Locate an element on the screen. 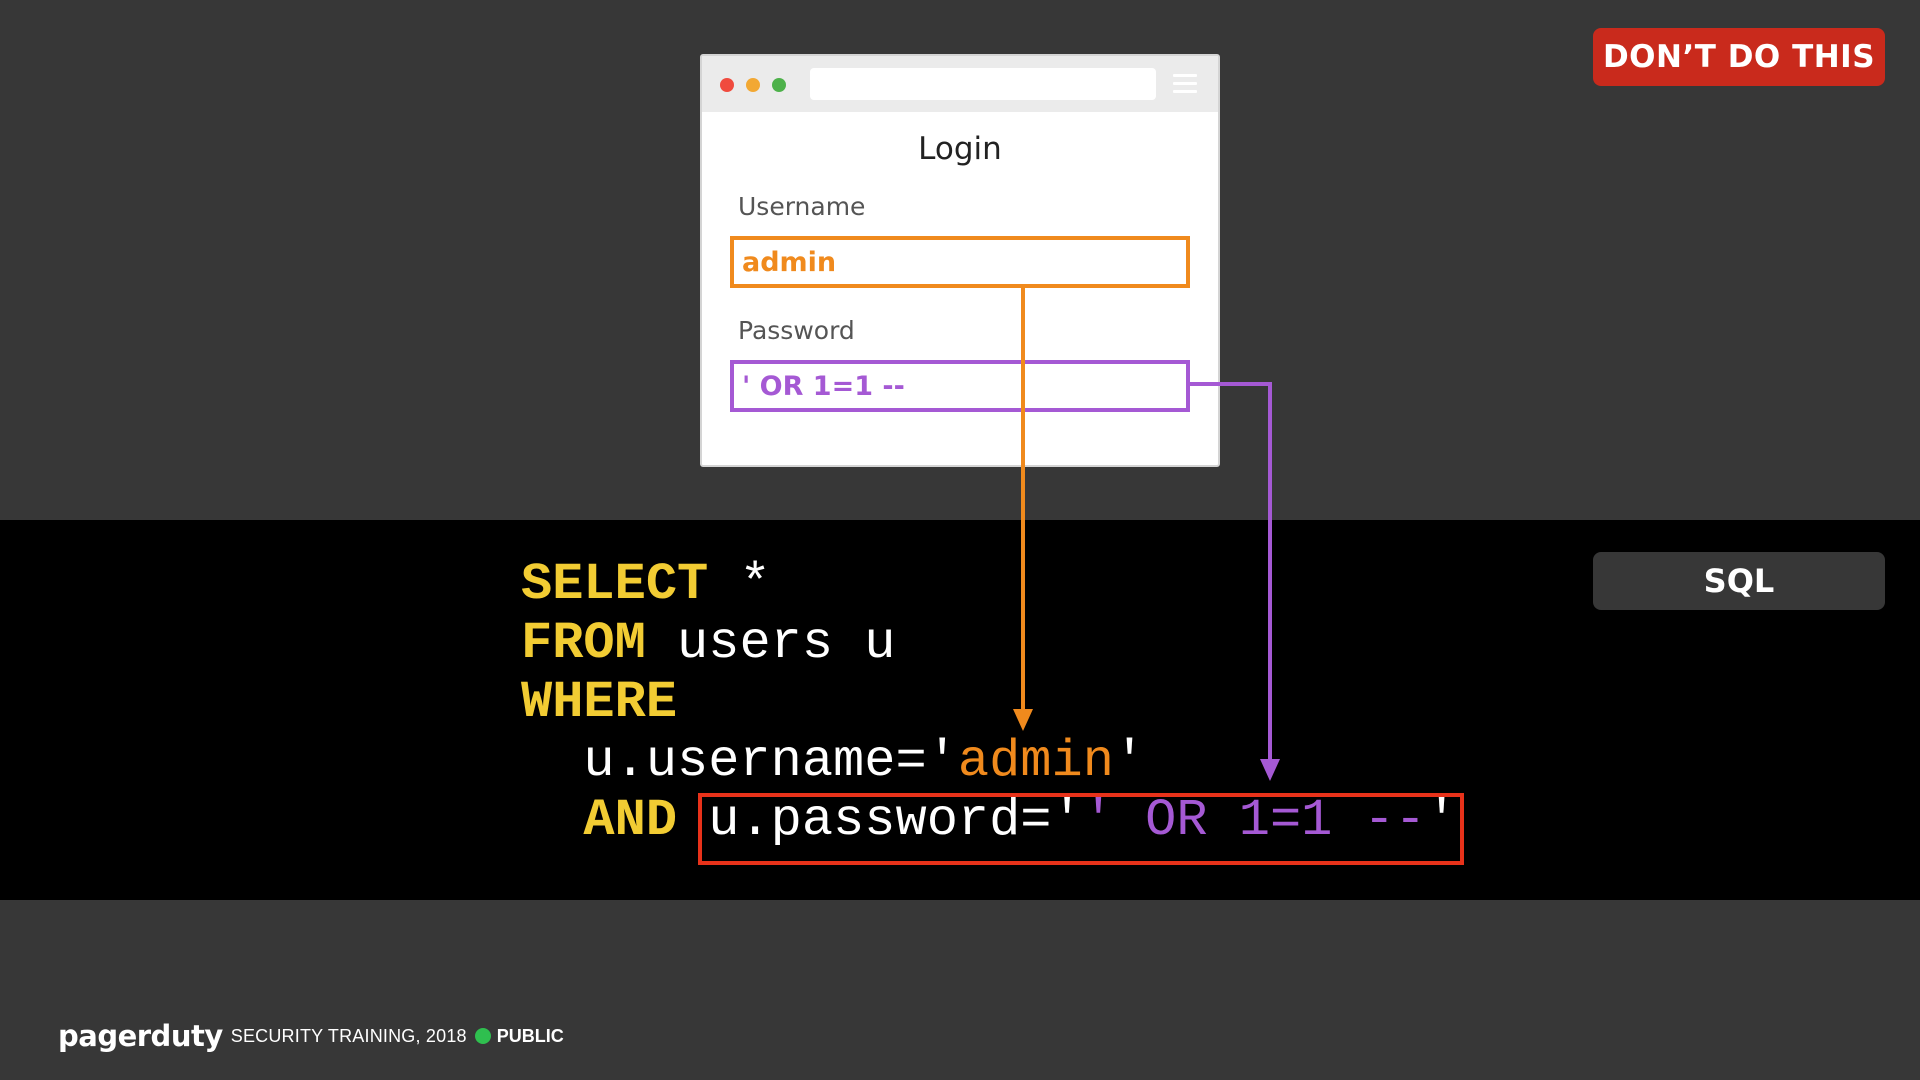 The image size is (1920, 1080). sql-keyword-select: SELECT is located at coordinates (615, 584).